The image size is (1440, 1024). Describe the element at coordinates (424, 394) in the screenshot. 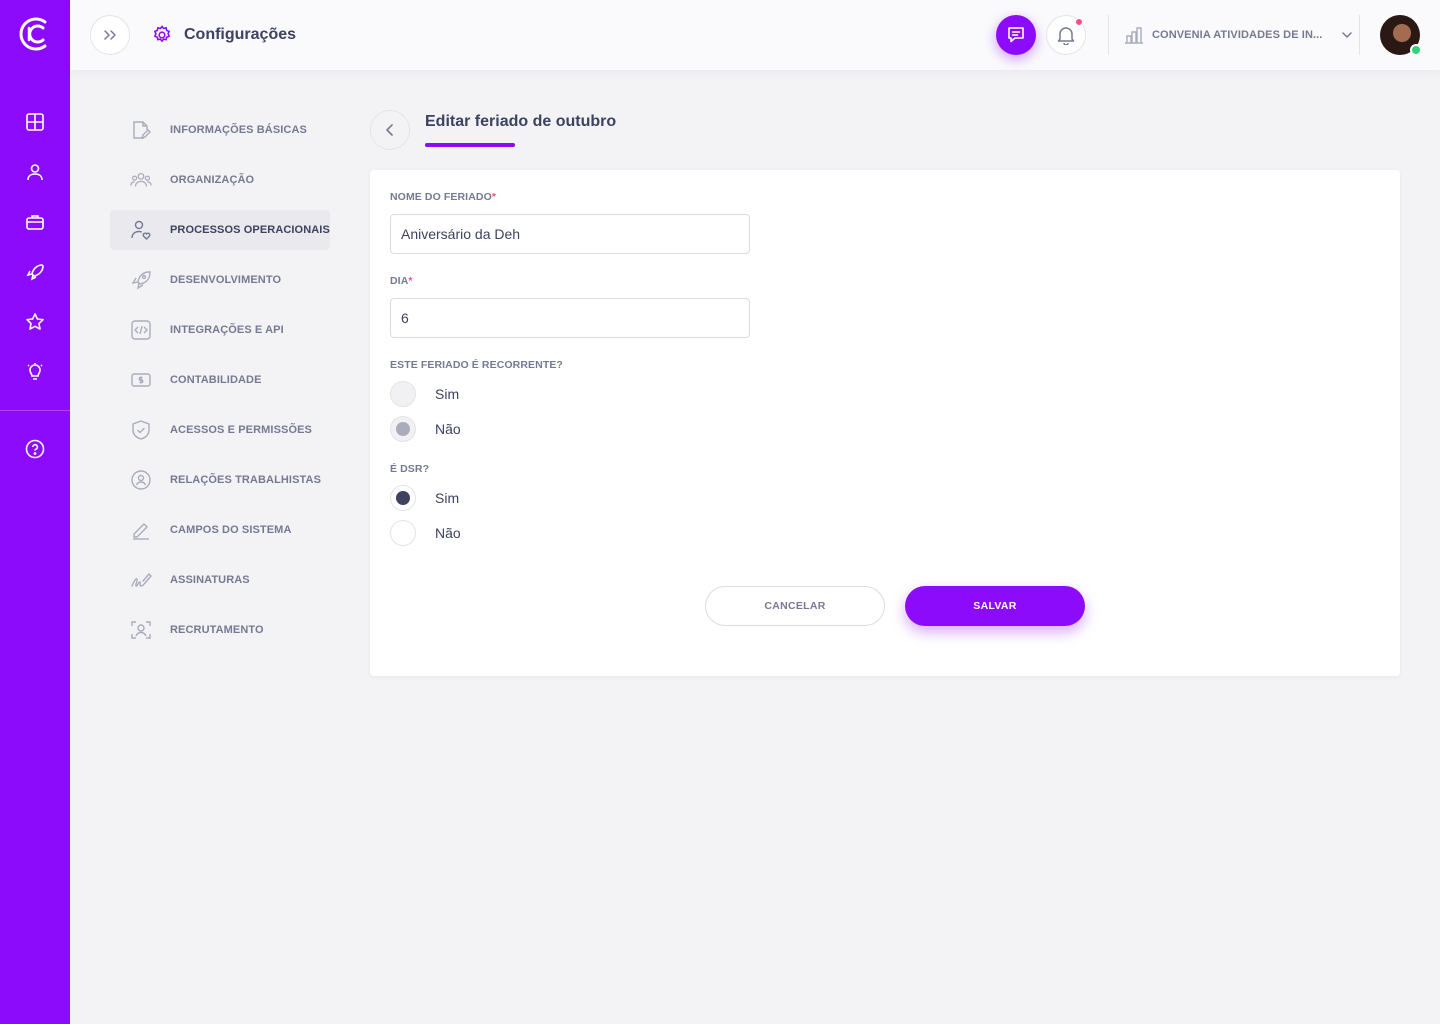

I see `recurring-option-sim: Sim` at that location.